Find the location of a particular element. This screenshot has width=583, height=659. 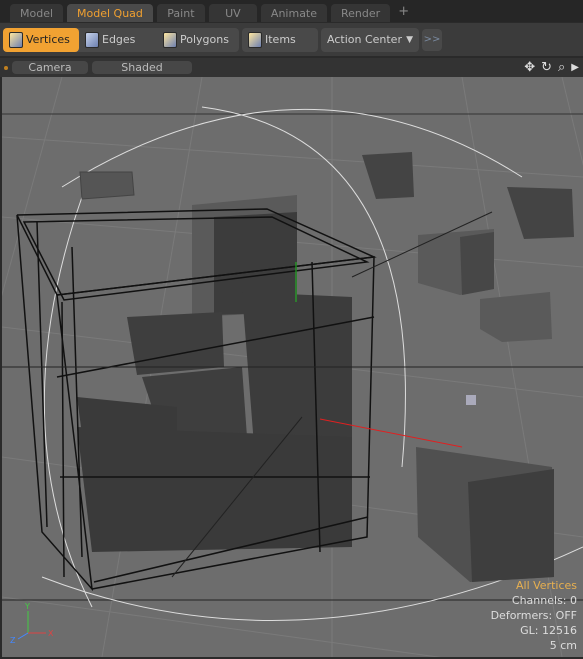

tab-paint: Paint is located at coordinates (180, 13).